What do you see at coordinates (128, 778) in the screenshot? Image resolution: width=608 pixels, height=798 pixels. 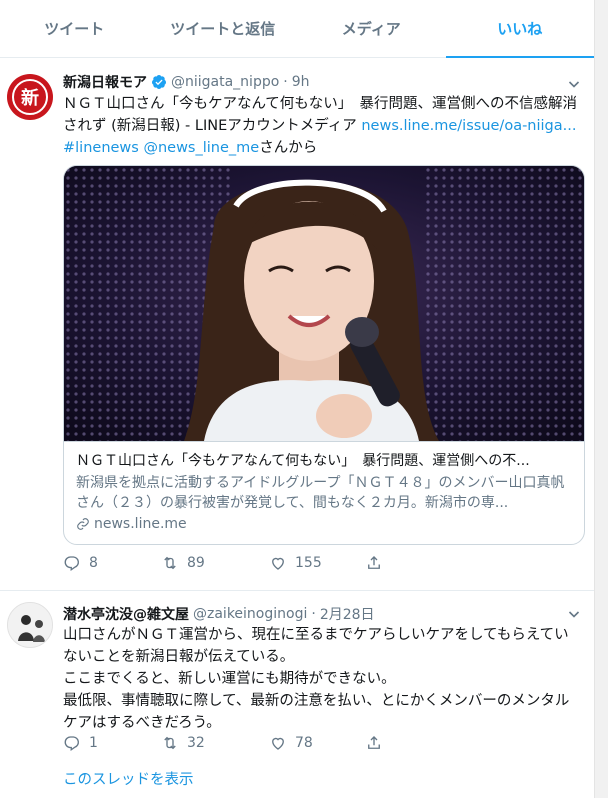 I see `show-thread-link: このスレッドを表示` at bounding box center [128, 778].